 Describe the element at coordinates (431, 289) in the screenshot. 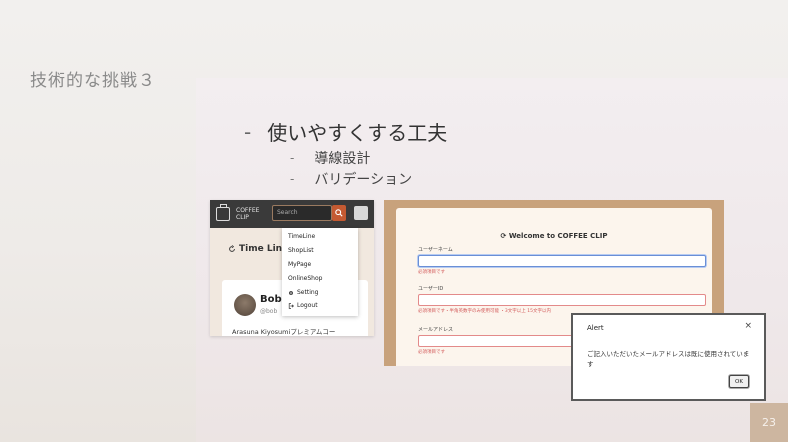

I see `userid-label: ユーザーID` at that location.